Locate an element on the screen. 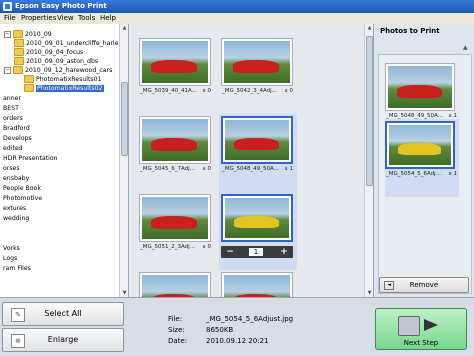 Image resolution: width=474 pixels, height=356 pixels. tree-scrollbar: ▲ ▼ is located at coordinates (123, 160).